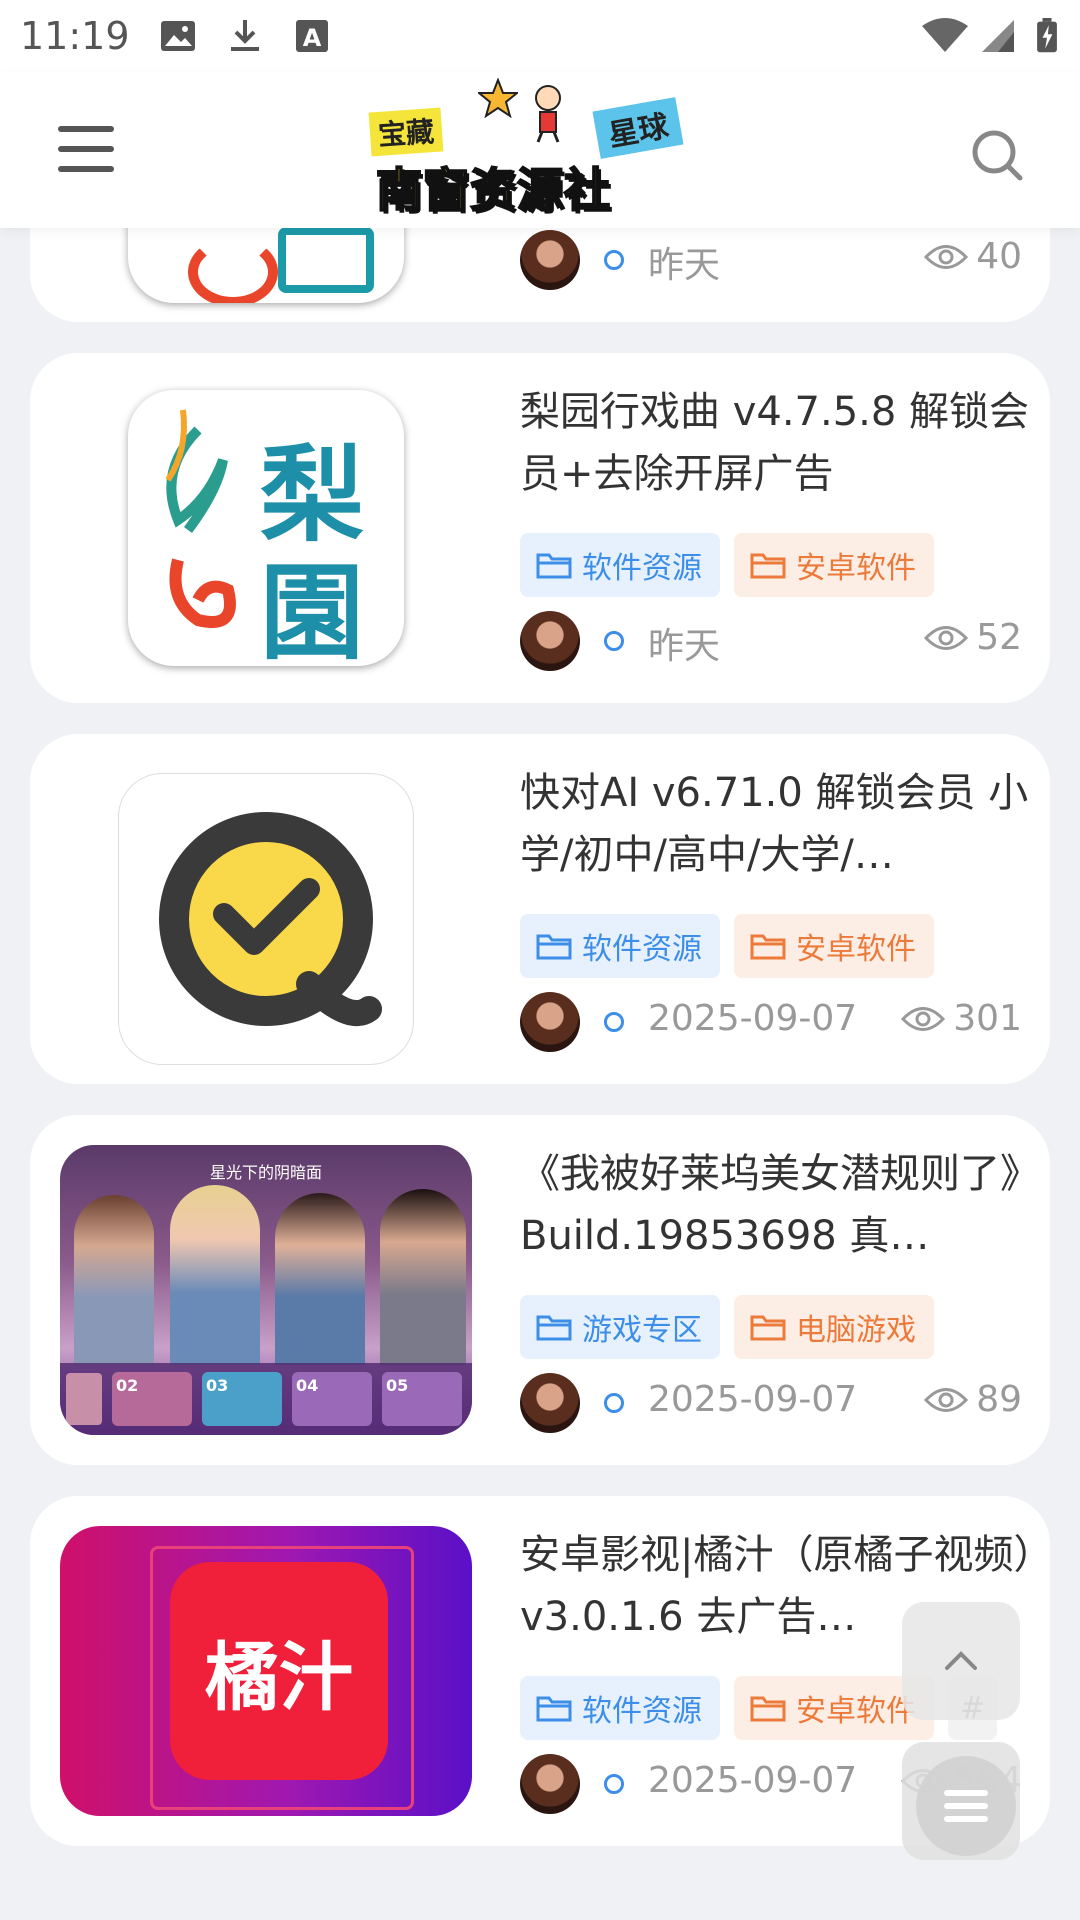 The width and height of the screenshot is (1080, 1920). Describe the element at coordinates (242, 1399) in the screenshot. I see `cover-slot: 03` at that location.